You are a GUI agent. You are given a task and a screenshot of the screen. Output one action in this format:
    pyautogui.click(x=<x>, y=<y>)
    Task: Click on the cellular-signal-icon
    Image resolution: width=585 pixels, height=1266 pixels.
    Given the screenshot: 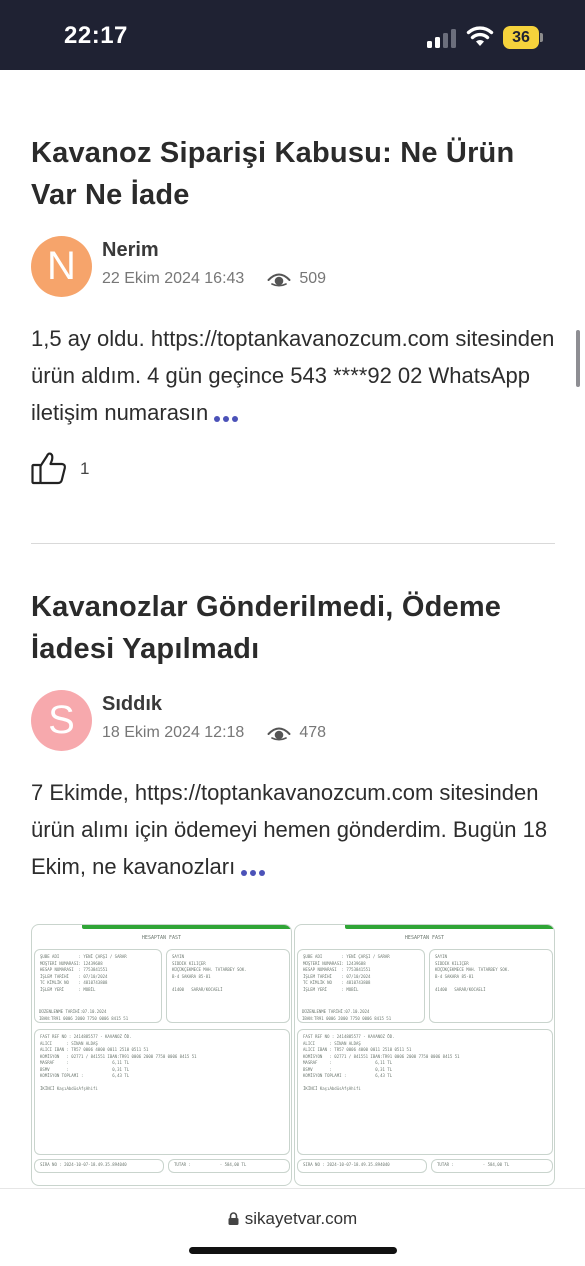 What is the action you would take?
    pyautogui.click(x=443, y=38)
    